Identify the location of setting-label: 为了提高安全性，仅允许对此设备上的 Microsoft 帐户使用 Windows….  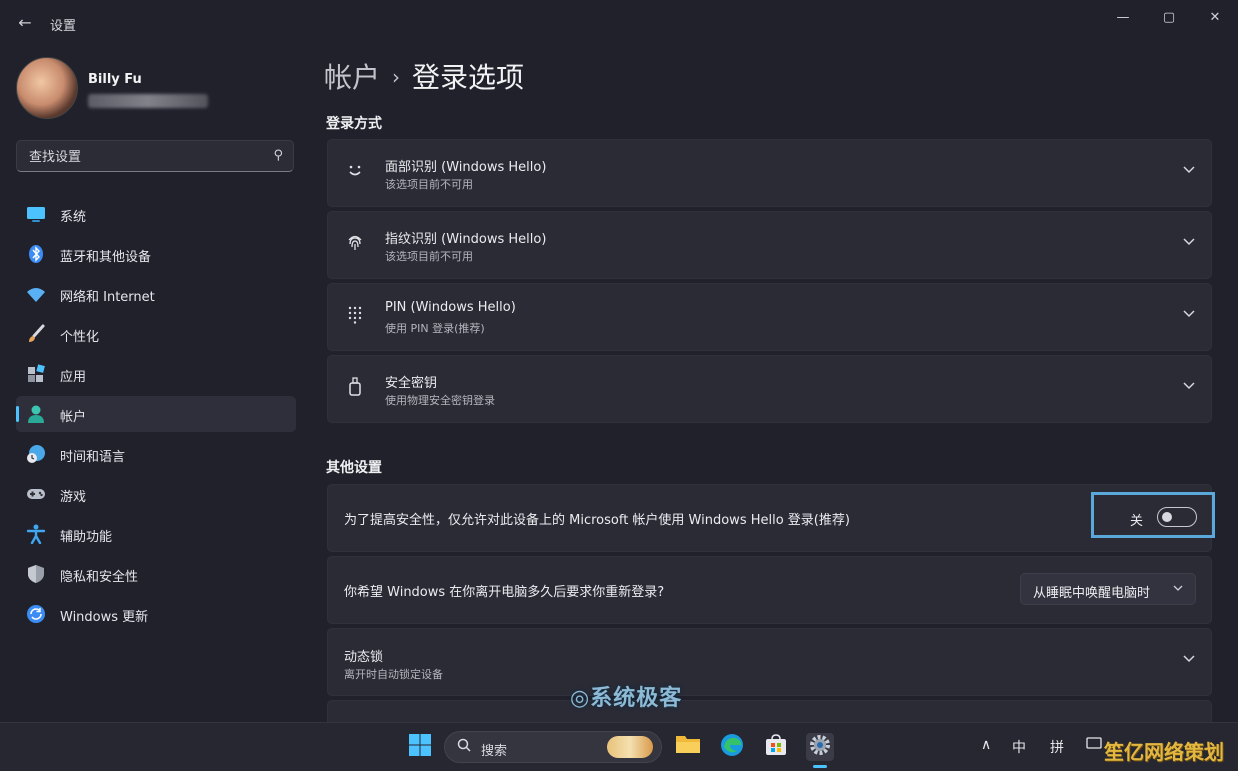
(597, 520).